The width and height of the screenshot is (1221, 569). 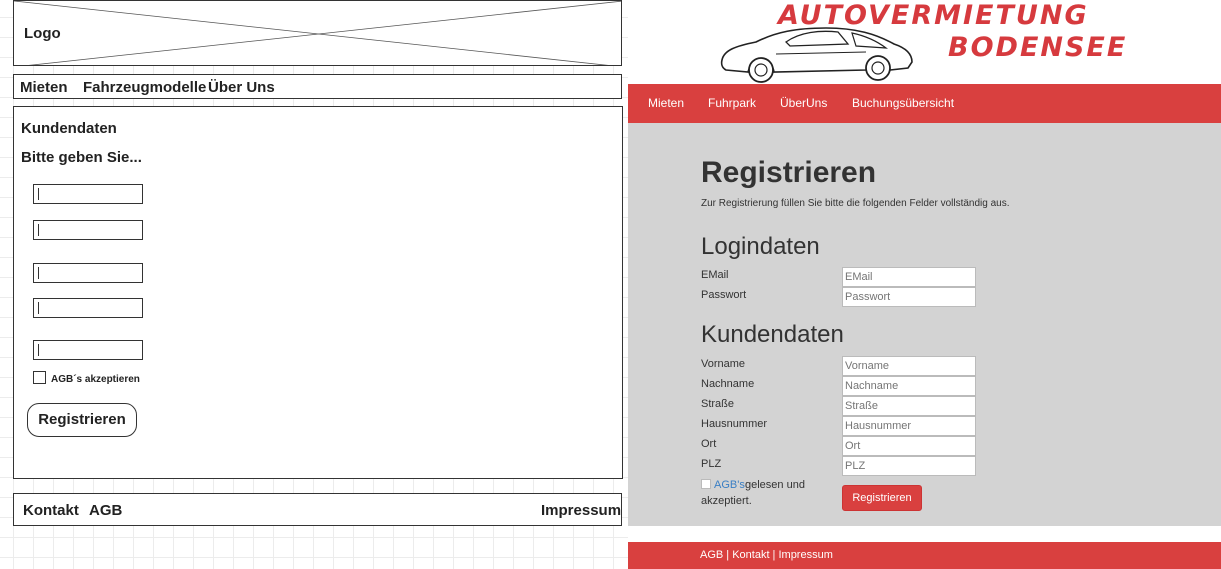 What do you see at coordinates (317, 86) in the screenshot?
I see `wireframe-nav-bar: Mieten Fahrzeugmodelle Über Uns` at bounding box center [317, 86].